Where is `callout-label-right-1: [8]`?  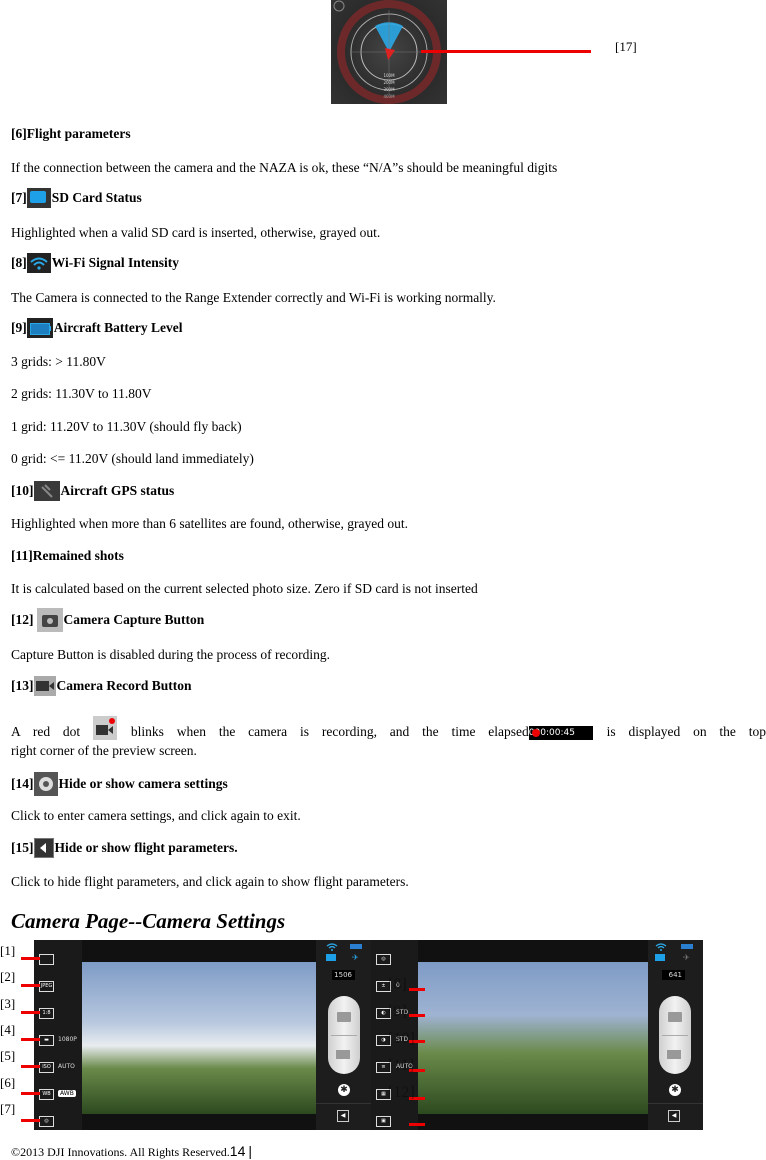
callout-label-right-1: [8] is located at coordinates (397, 984).